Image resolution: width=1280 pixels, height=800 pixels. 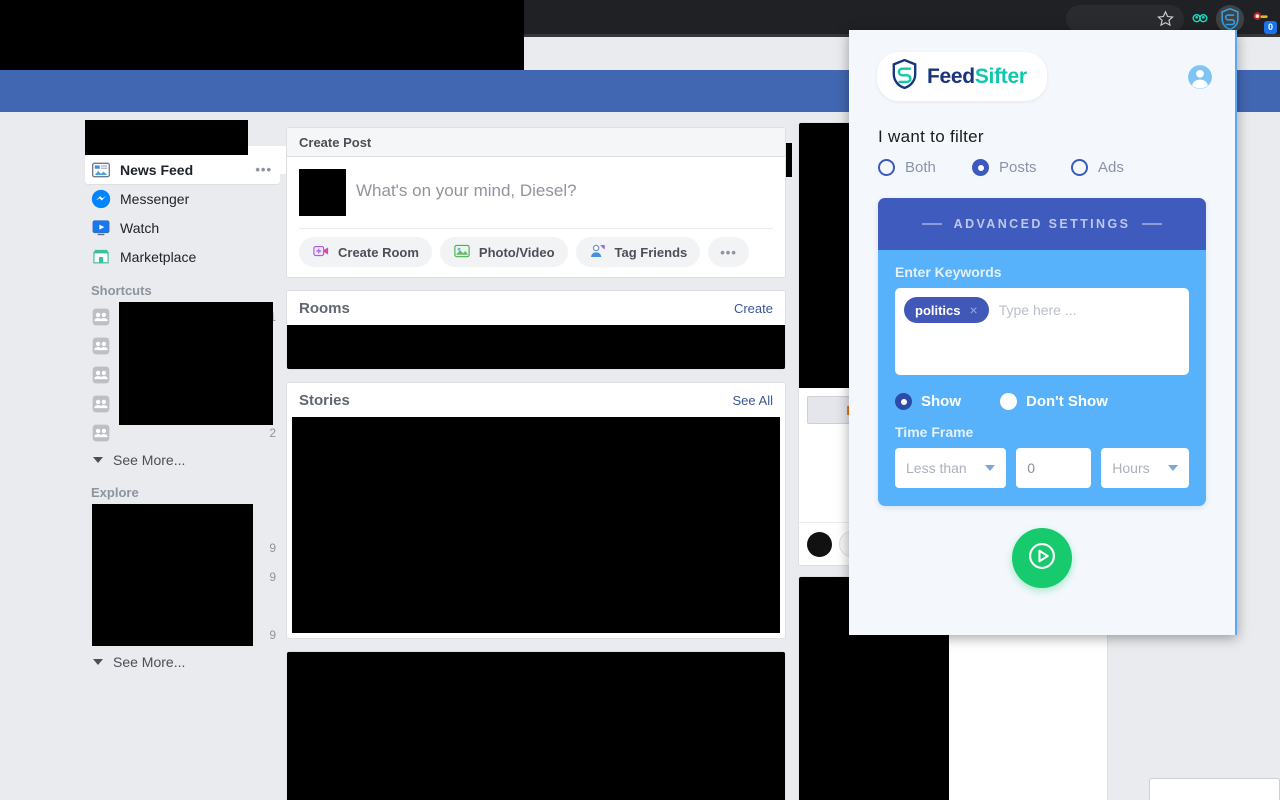 I want to click on sidebar-item-news-feed: News Feed •••, so click(x=182, y=169).